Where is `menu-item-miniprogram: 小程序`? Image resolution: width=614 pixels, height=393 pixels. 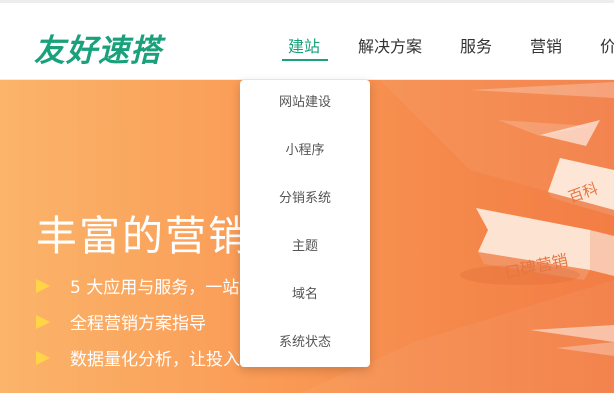 menu-item-miniprogram: 小程序 is located at coordinates (305, 151).